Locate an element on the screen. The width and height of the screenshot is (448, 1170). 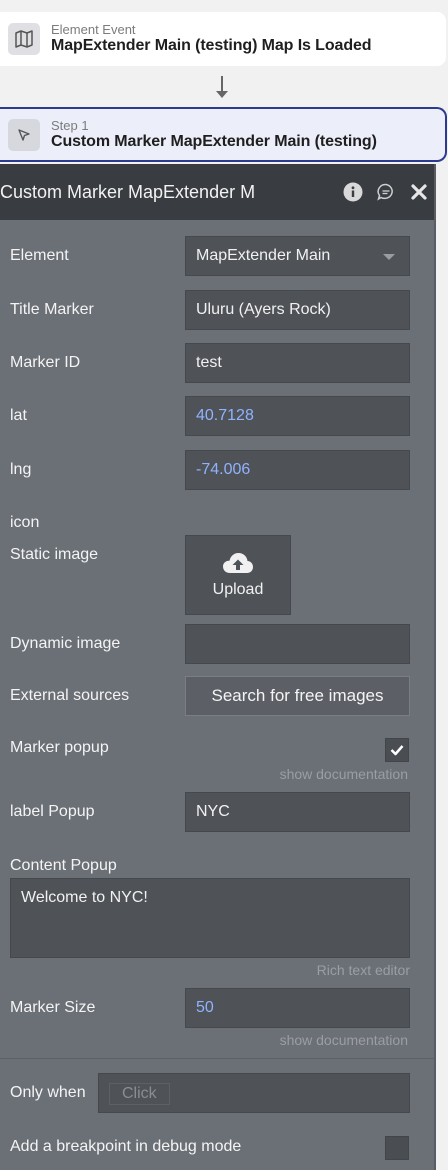
title-marker-field: Uluru (Ayers Rock) is located at coordinates (297, 310).